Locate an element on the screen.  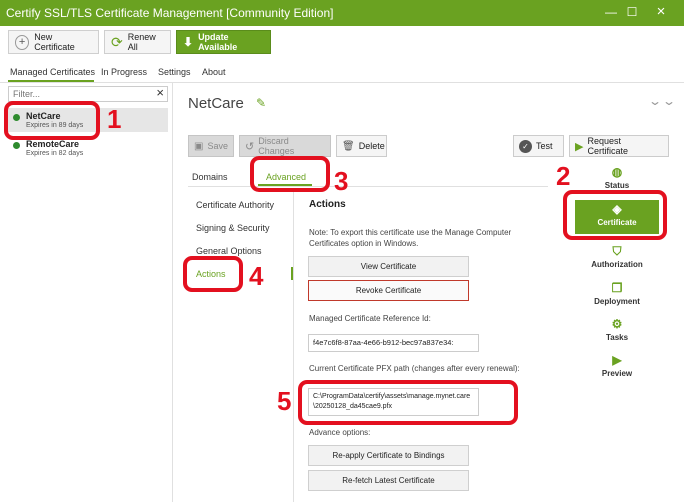
save-button: ▣ Save is located at coordinates (211, 146).